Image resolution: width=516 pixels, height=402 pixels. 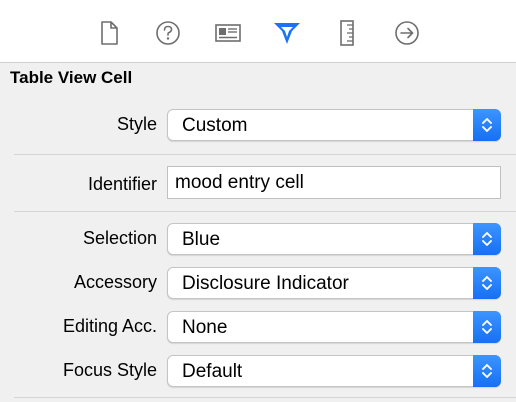 I want to click on style-label: Style, so click(x=136, y=124).